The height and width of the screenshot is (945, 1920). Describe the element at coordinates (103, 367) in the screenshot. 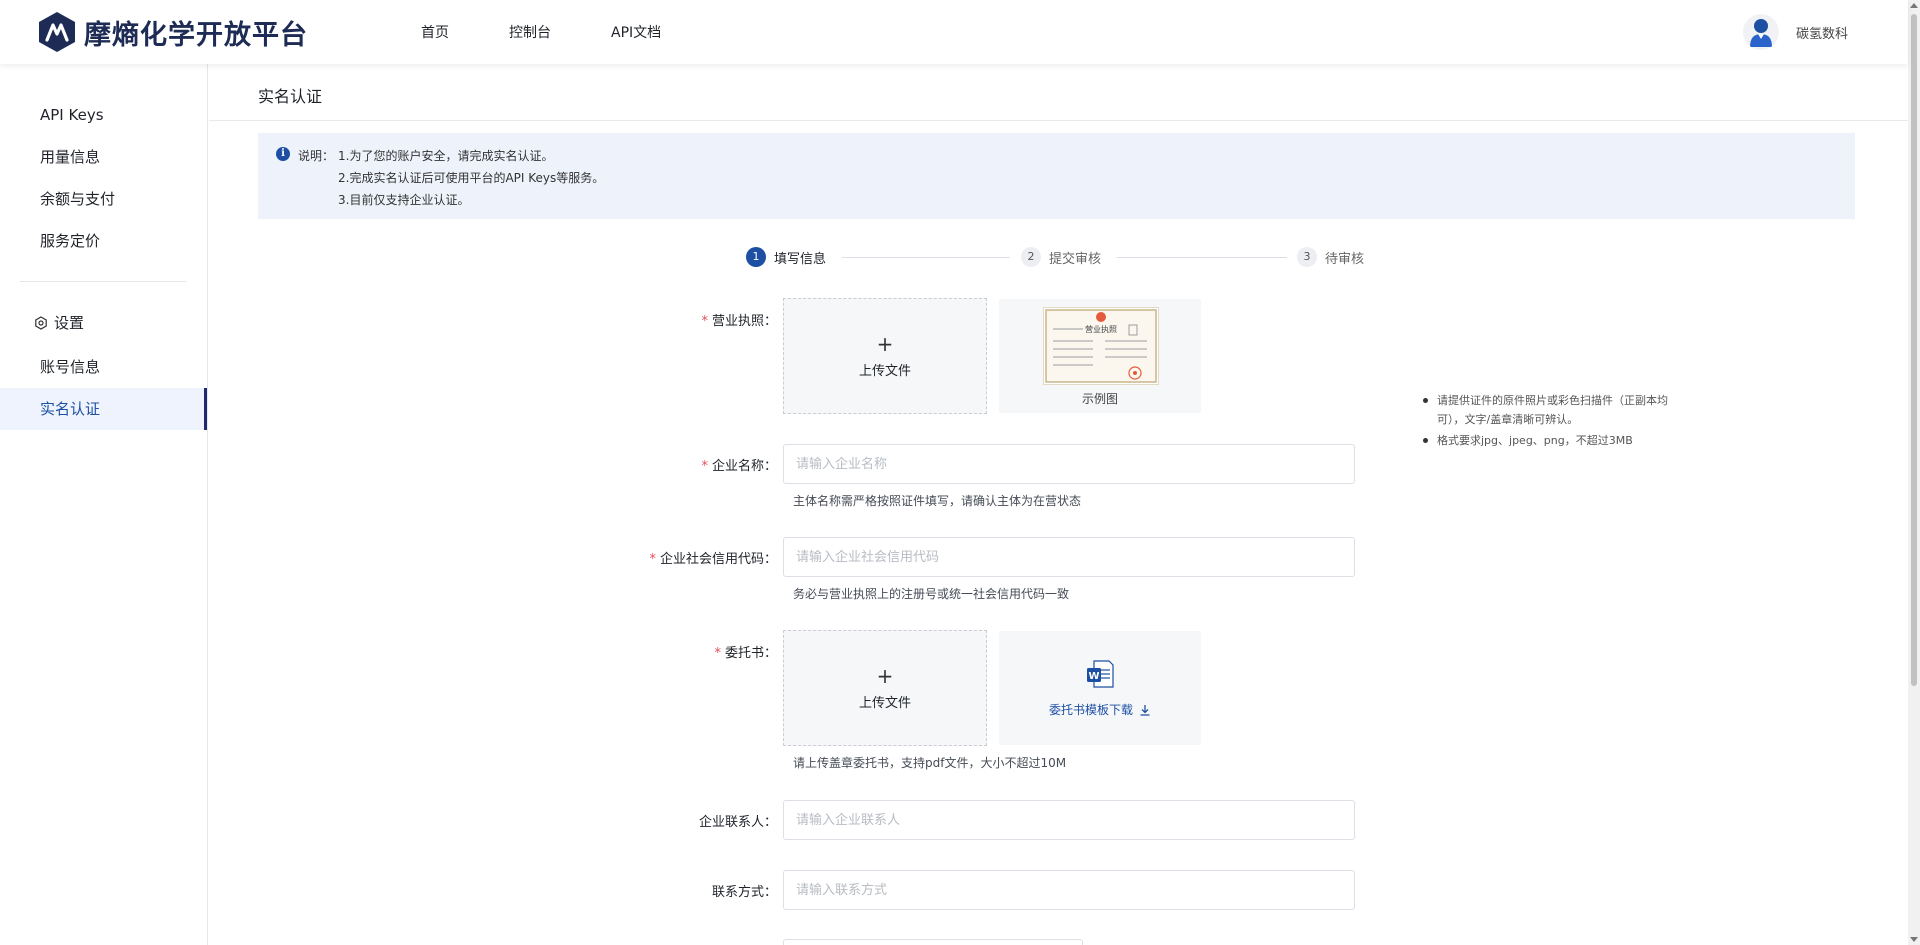

I see `sidebar-item-account: 账号信息` at that location.